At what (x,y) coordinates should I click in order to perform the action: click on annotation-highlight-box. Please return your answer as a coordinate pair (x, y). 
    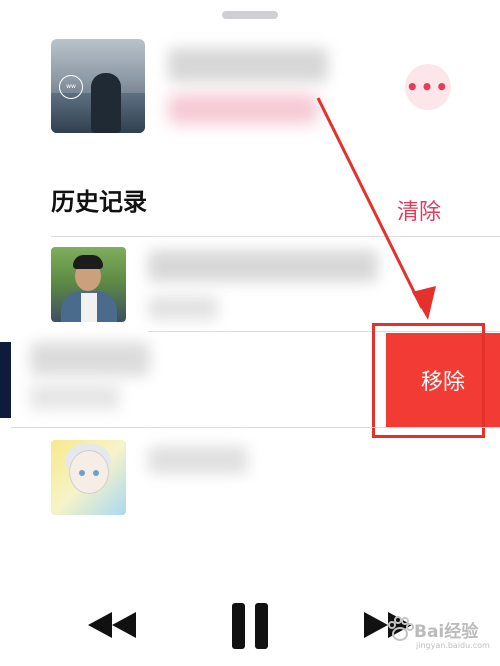
    Looking at the image, I should click on (428, 380).